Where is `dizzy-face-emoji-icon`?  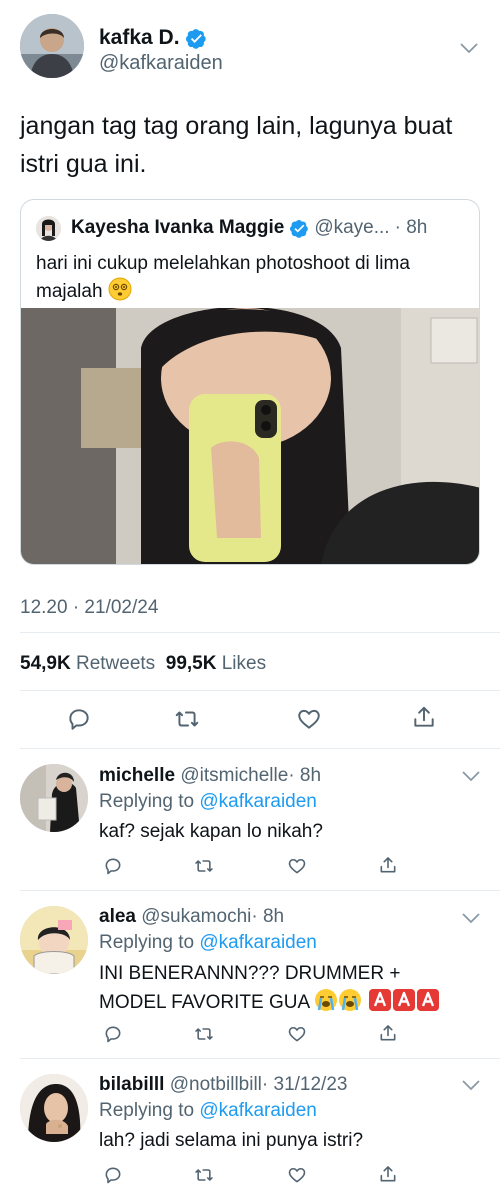 dizzy-face-emoji-icon is located at coordinates (120, 293).